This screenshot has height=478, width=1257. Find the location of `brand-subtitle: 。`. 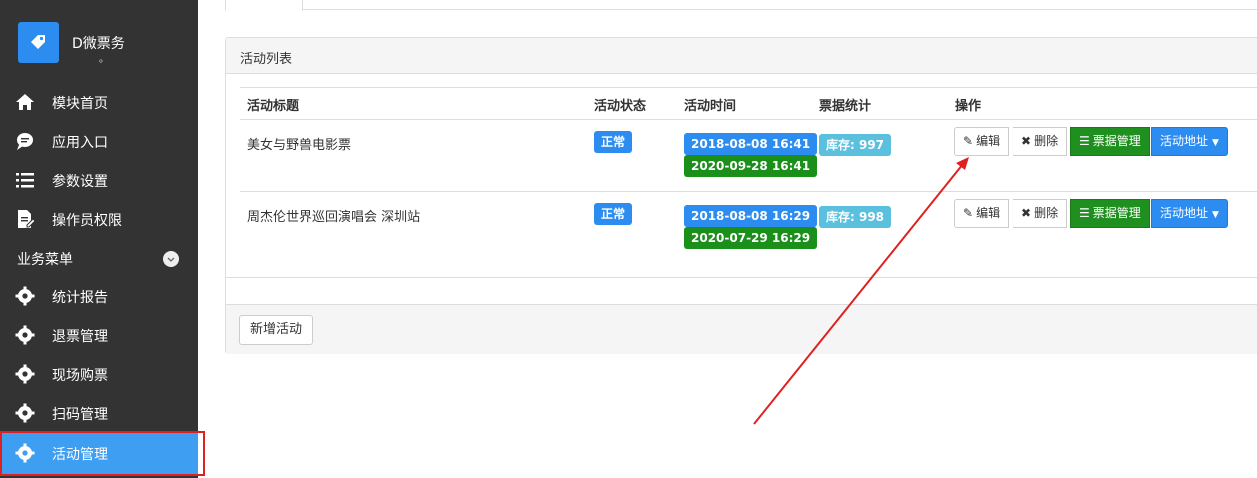

brand-subtitle: 。 is located at coordinates (104, 59).